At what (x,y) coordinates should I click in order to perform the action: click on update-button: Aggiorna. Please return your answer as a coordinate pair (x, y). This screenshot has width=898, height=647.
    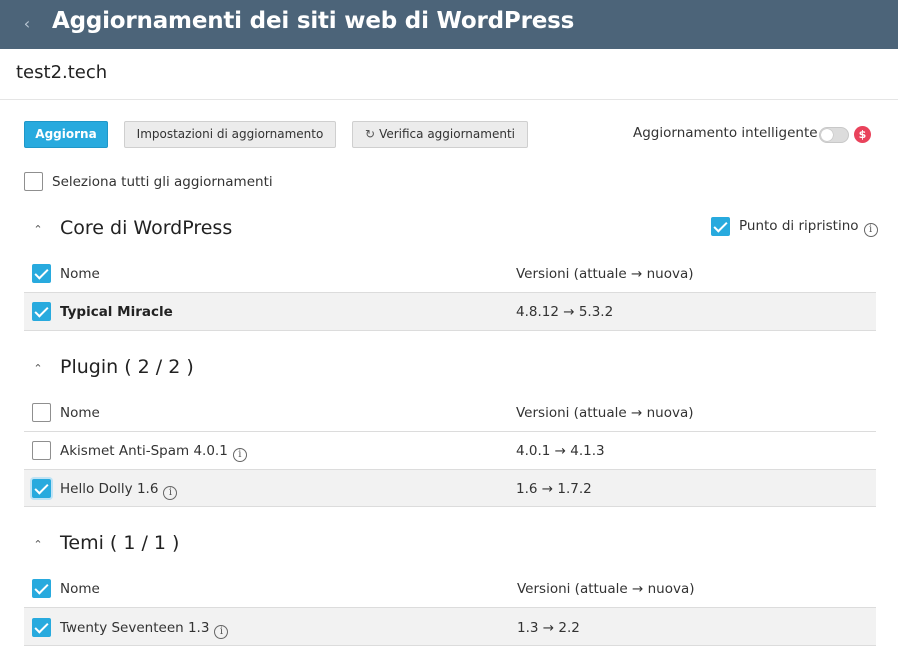
    Looking at the image, I should click on (66, 134).